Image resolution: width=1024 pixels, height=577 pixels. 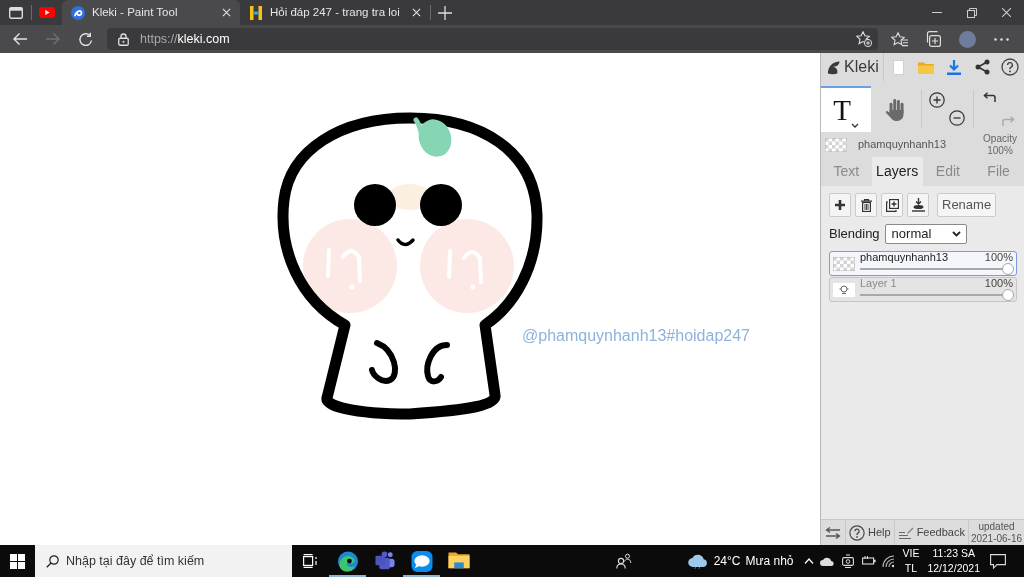 What do you see at coordinates (492, 39) in the screenshot?
I see `address-field: https://kleki.com` at bounding box center [492, 39].